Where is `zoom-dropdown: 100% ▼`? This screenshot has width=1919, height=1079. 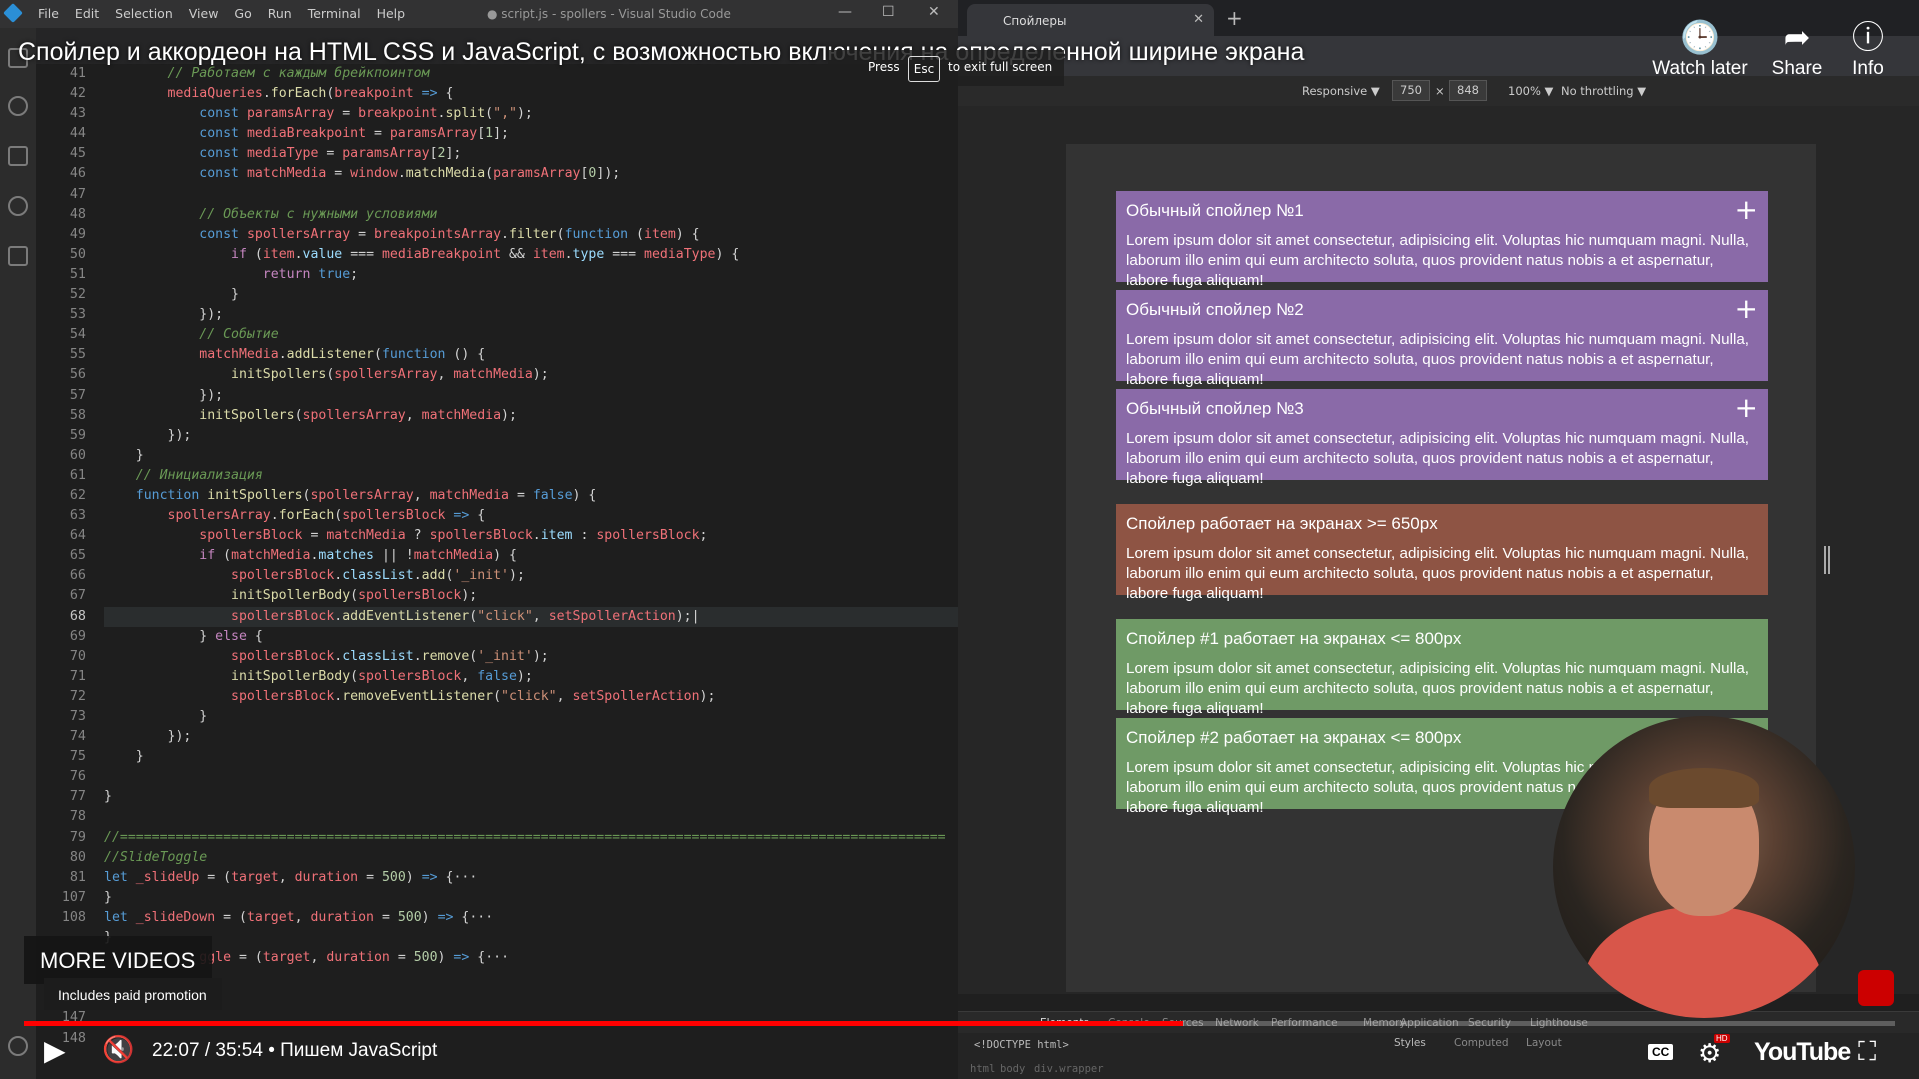 zoom-dropdown: 100% ▼ is located at coordinates (1530, 91).